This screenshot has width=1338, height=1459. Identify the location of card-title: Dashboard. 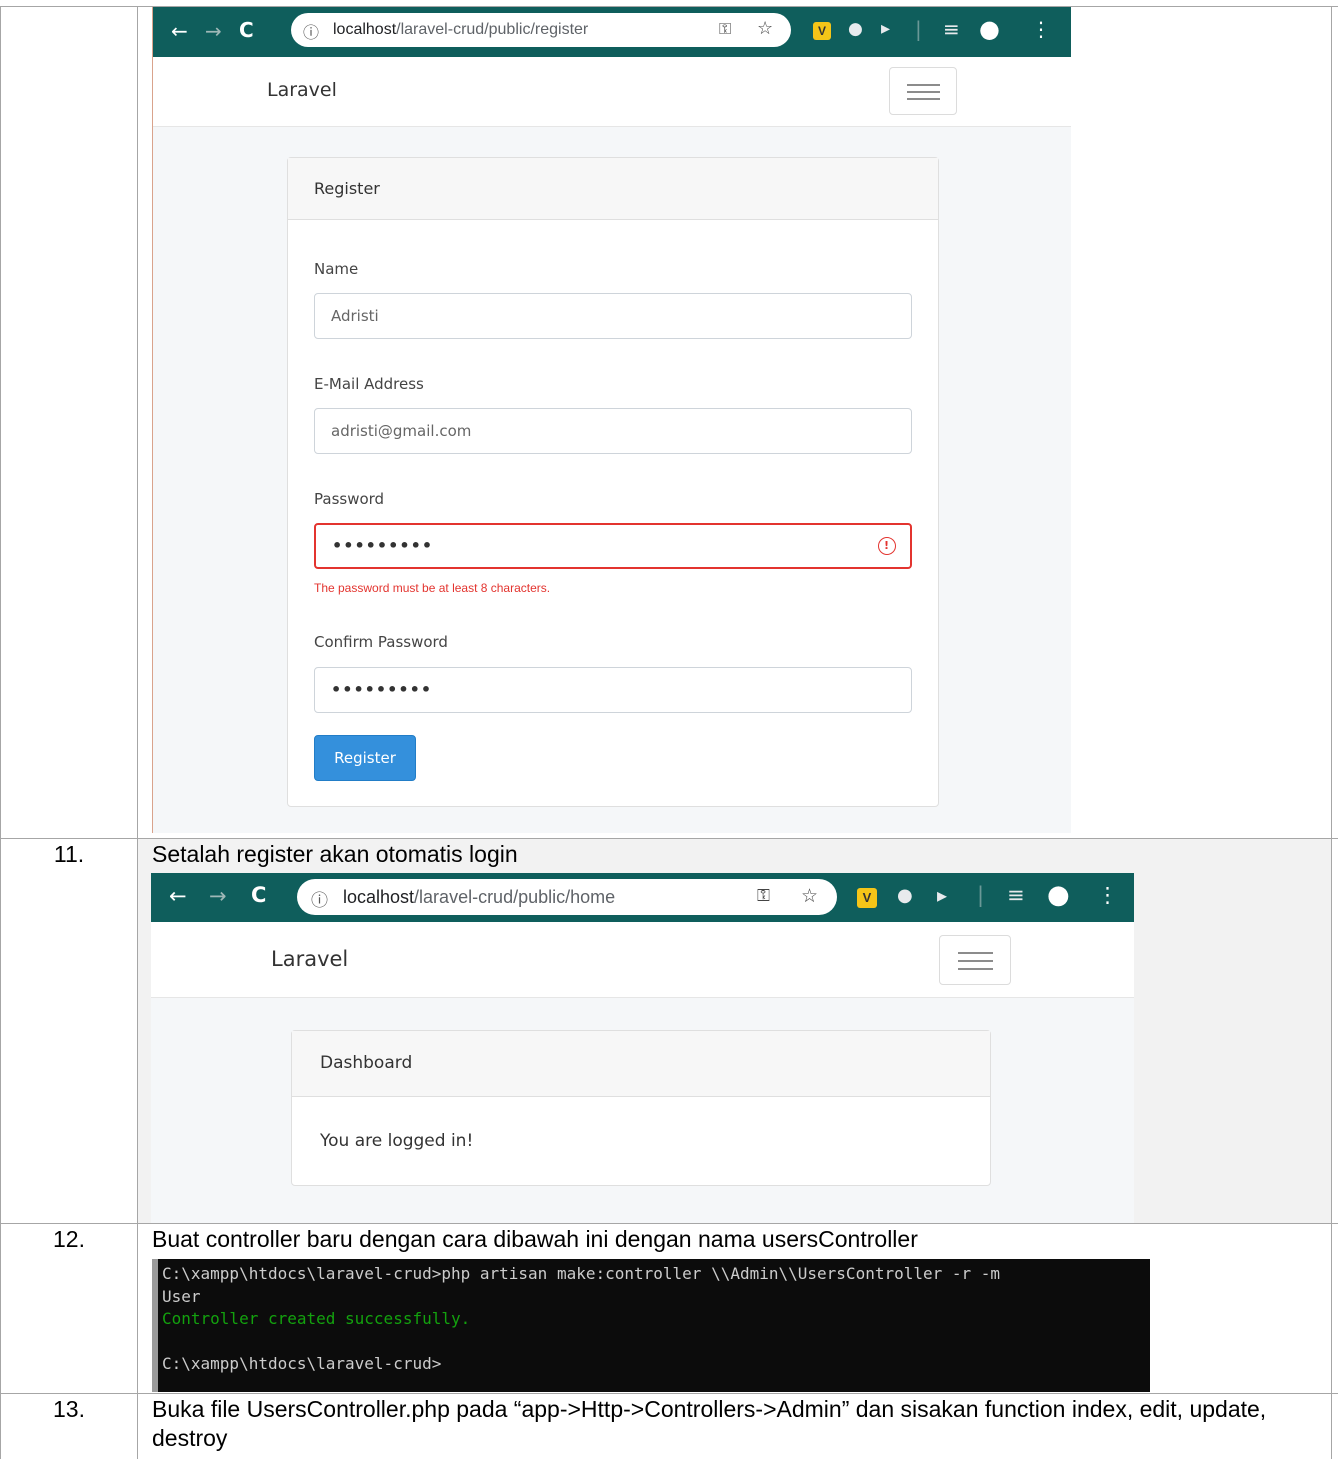
(366, 1063).